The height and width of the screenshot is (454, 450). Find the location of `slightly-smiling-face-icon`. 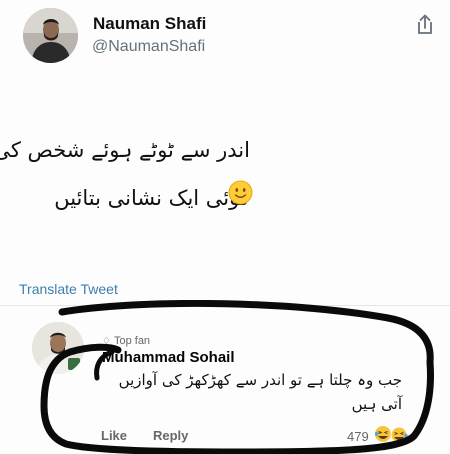

slightly-smiling-face-icon is located at coordinates (240, 192).